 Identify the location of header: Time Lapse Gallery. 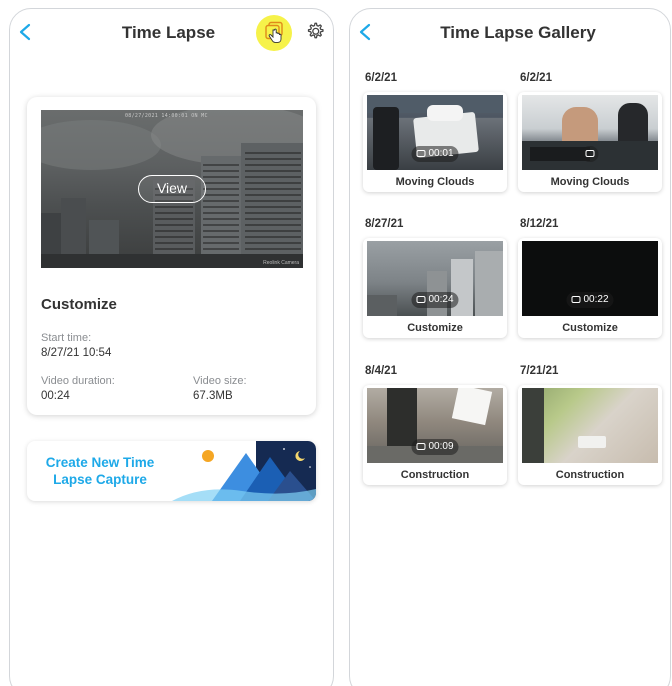
(510, 32).